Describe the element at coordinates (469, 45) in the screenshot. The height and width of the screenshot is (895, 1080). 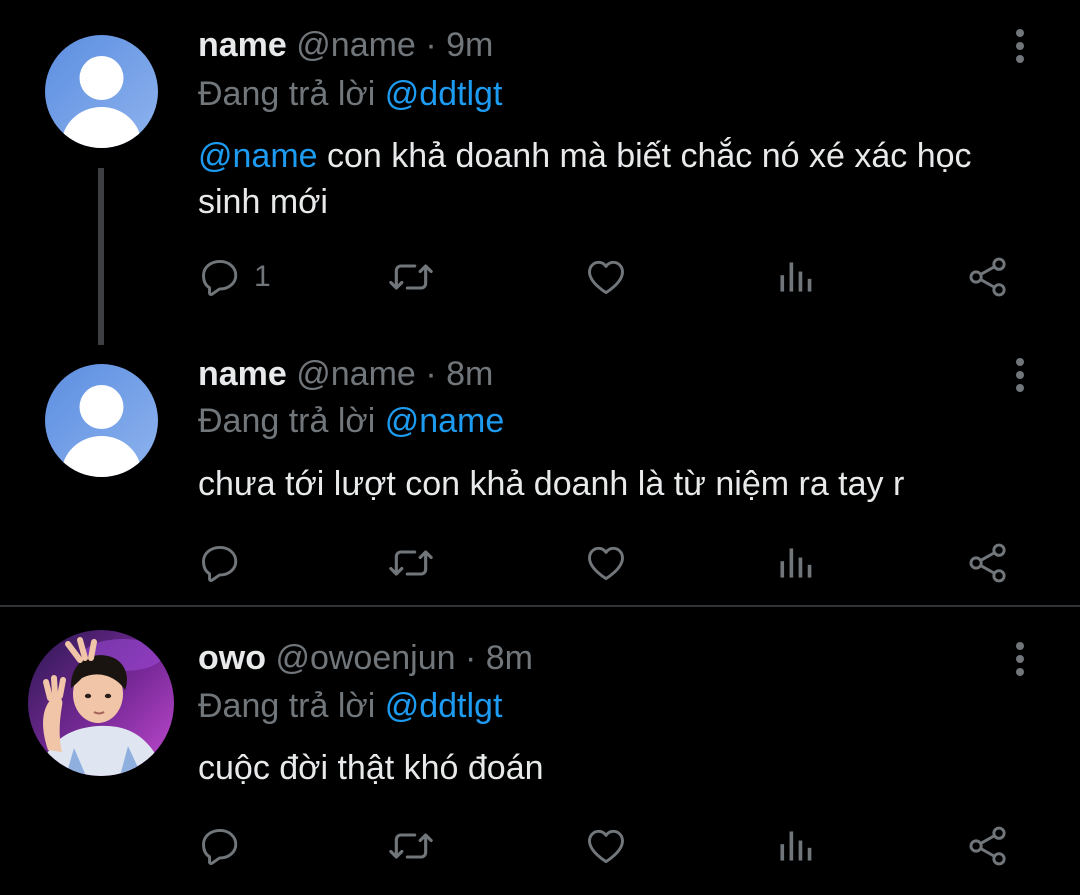
I see `timestamp: 9m` at that location.